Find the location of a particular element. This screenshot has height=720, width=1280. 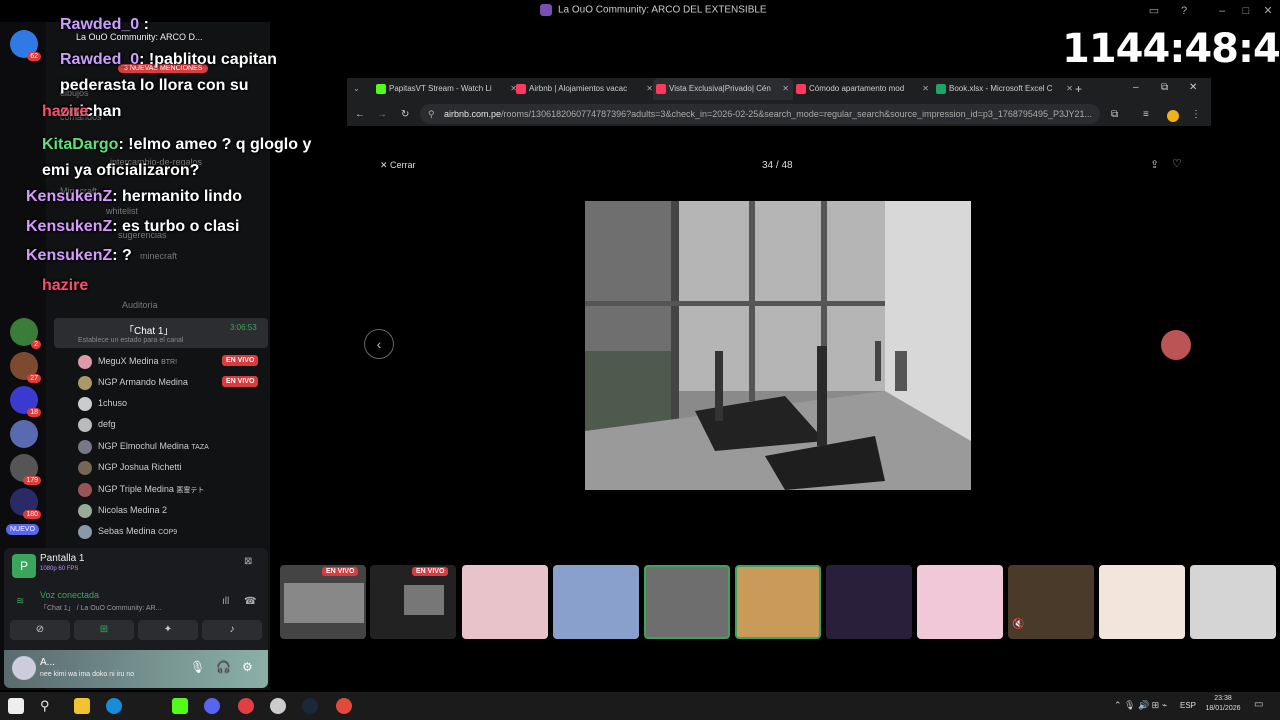

browser-close-button: ✕ is located at coordinates (1193, 87).